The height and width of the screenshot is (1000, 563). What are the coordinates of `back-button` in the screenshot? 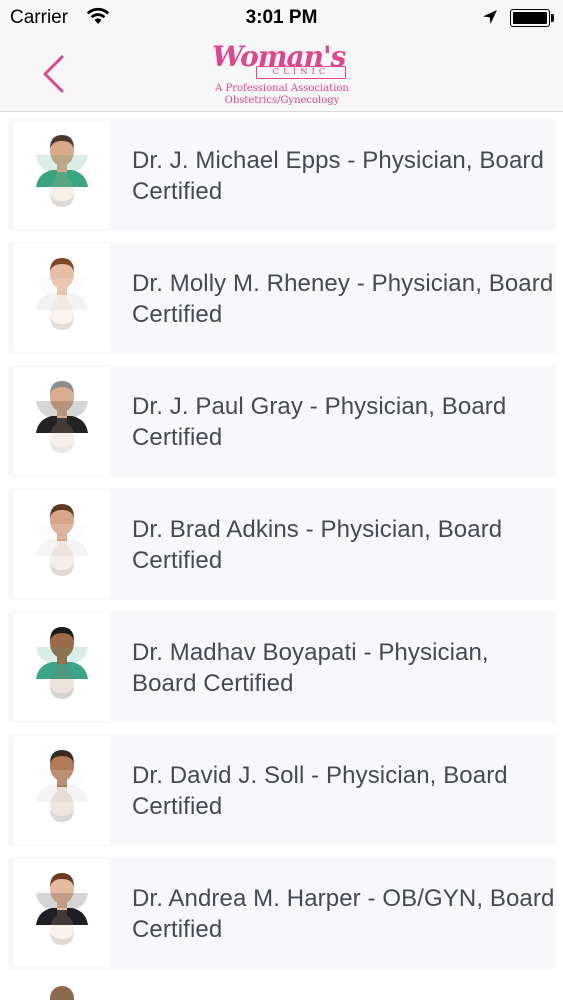 It's located at (54, 74).